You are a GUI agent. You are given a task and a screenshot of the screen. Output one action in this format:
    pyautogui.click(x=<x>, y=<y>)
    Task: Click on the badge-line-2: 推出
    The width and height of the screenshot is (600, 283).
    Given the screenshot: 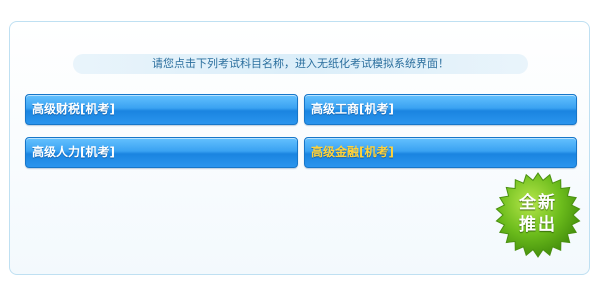 What is the action you would take?
    pyautogui.click(x=538, y=225)
    